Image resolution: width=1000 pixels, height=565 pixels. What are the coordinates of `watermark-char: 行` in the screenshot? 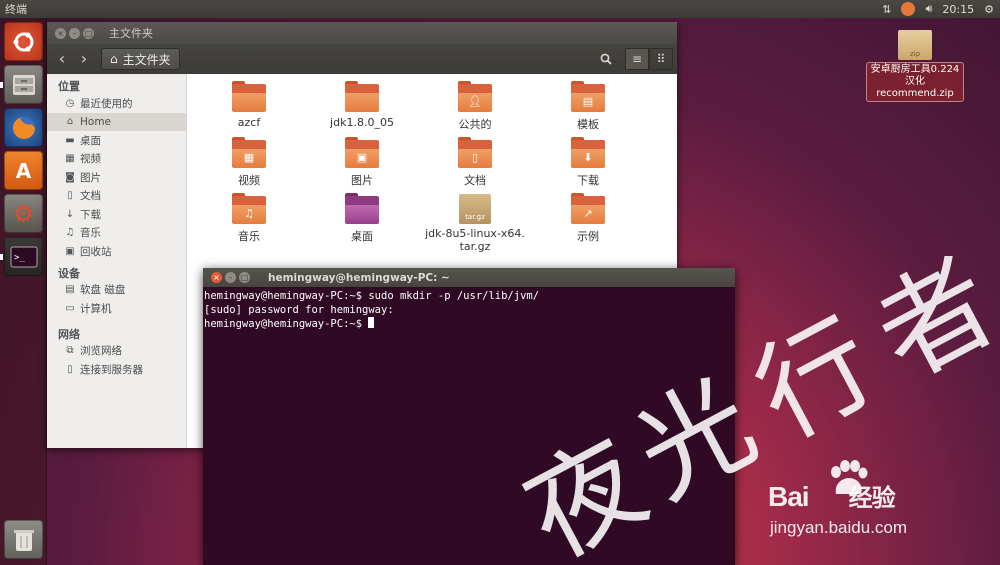 It's located at (815, 380).